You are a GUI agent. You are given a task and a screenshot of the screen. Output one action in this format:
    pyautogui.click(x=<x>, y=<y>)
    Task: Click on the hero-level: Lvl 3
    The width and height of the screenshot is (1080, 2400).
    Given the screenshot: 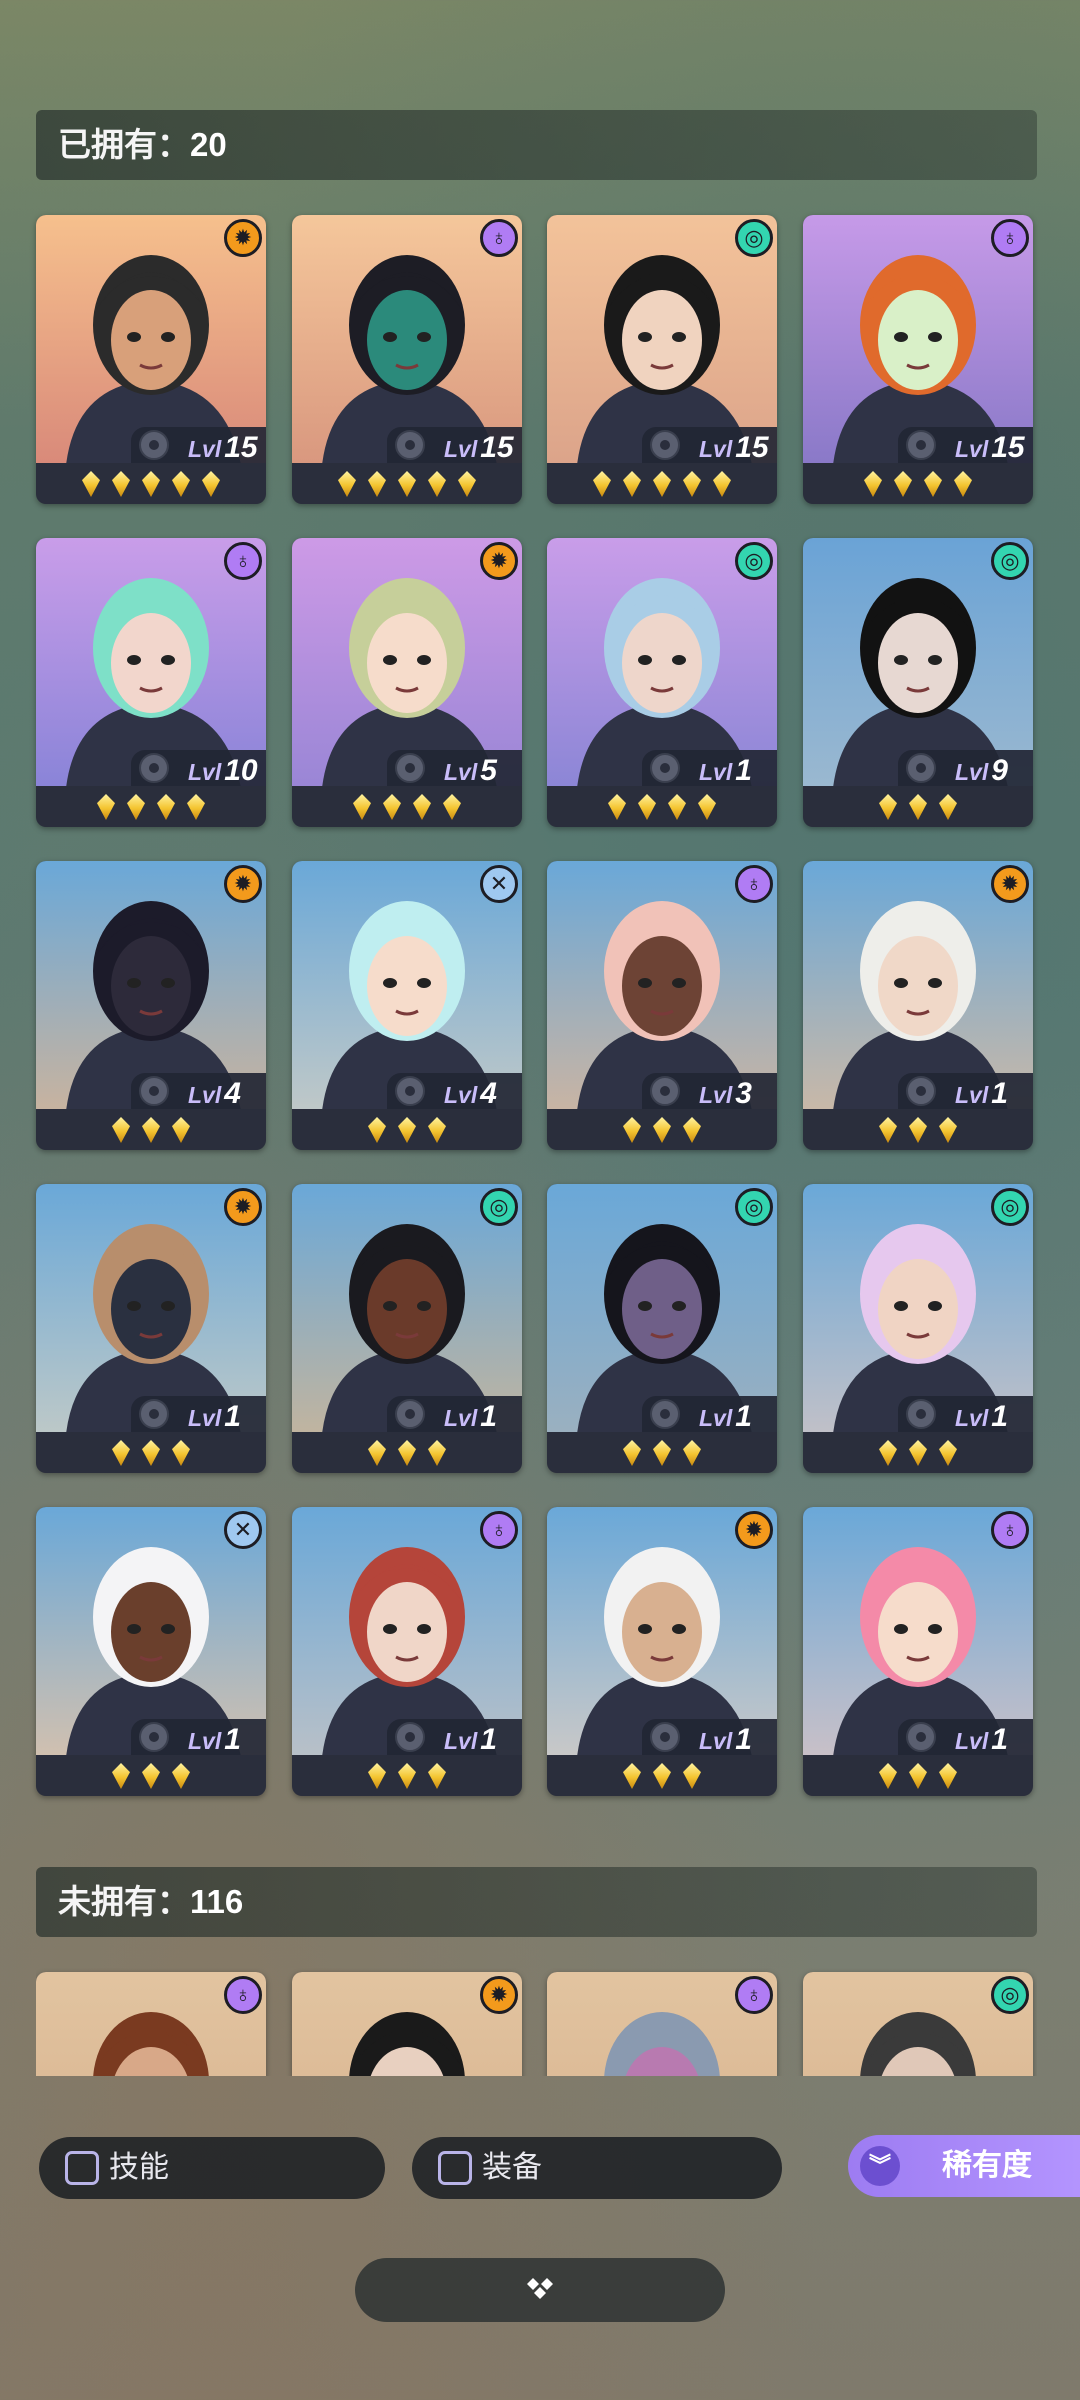 What is the action you would take?
    pyautogui.click(x=725, y=1094)
    